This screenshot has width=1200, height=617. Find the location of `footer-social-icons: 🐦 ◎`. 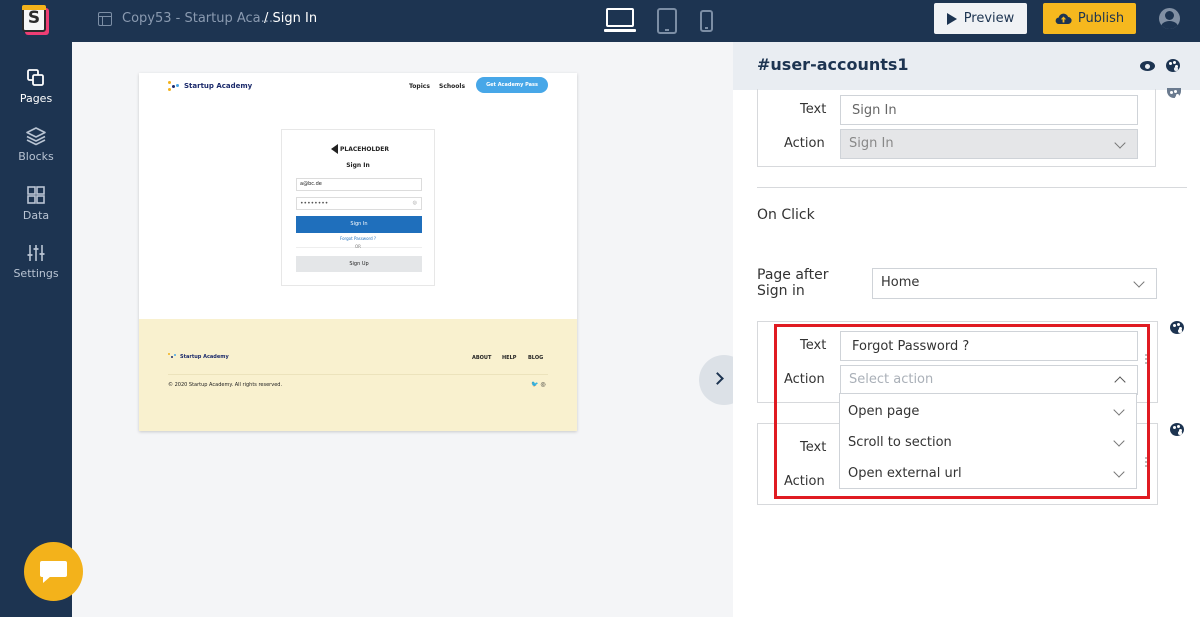

footer-social-icons: 🐦 ◎ is located at coordinates (538, 384).